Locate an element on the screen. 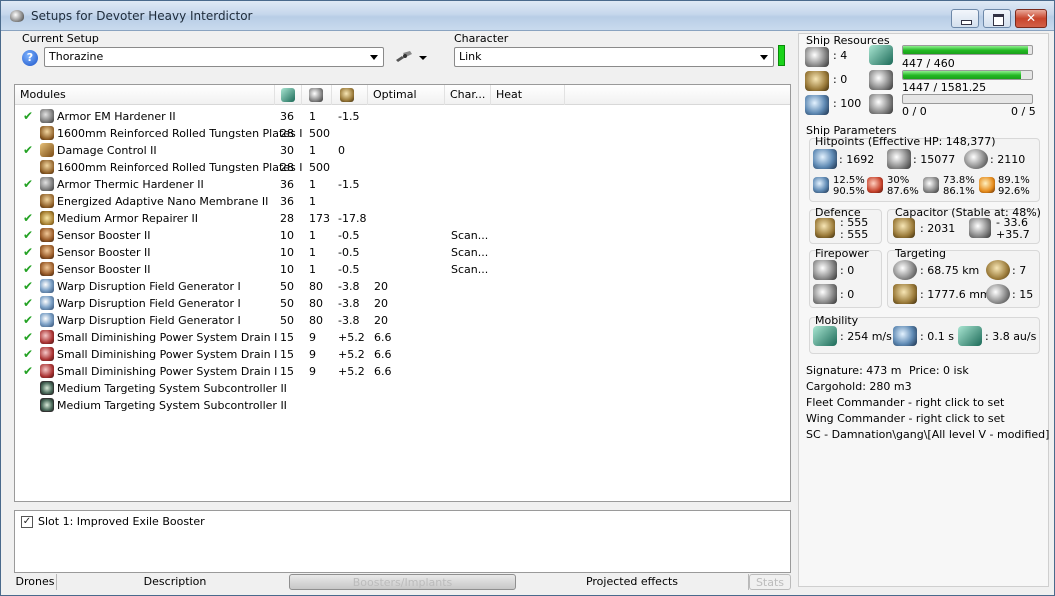 The height and width of the screenshot is (596, 1055). tab-boosters-implants: Boosters/Implants is located at coordinates (402, 582).